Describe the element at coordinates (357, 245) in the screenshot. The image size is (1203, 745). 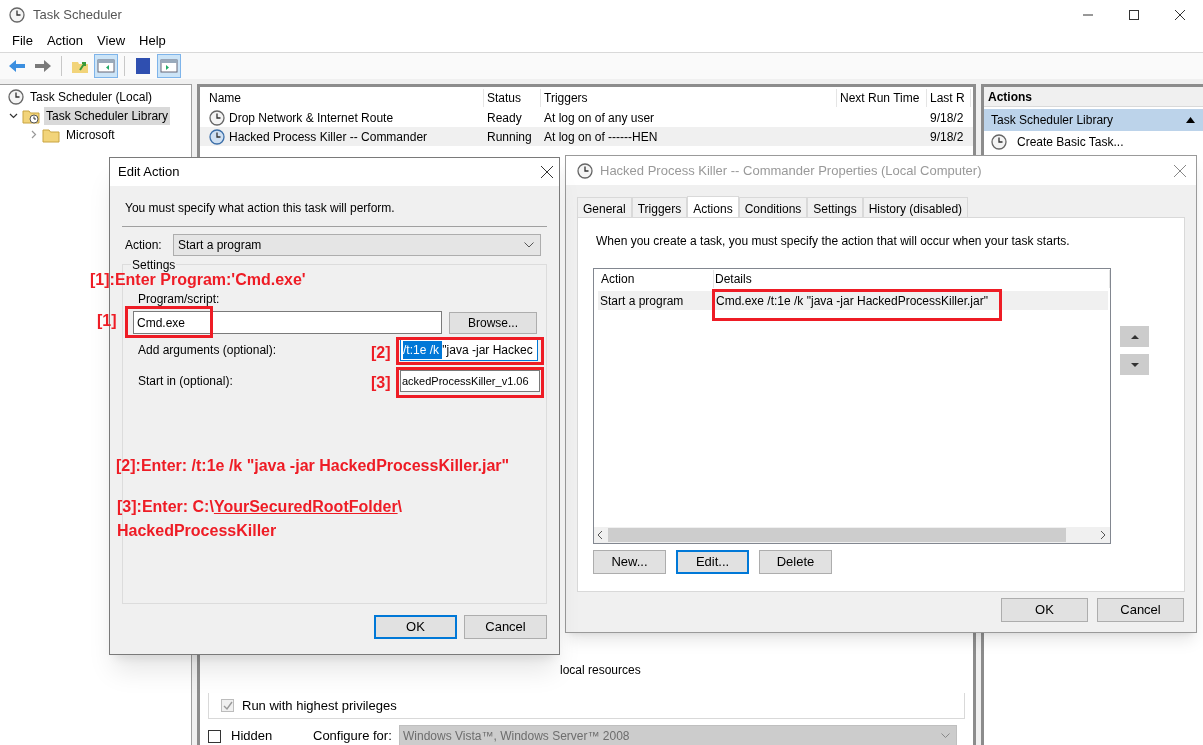
I see `action-dropdown: Start a program` at that location.